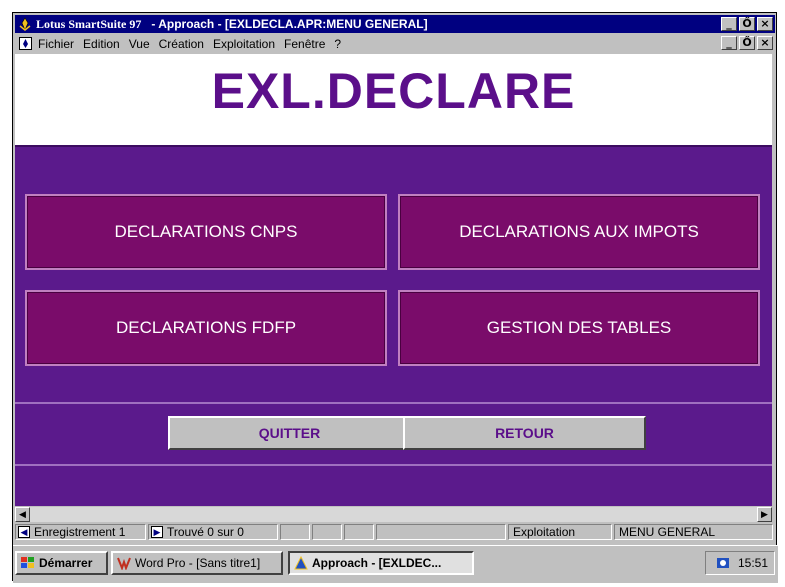  I want to click on approach-icon, so click(301, 563).